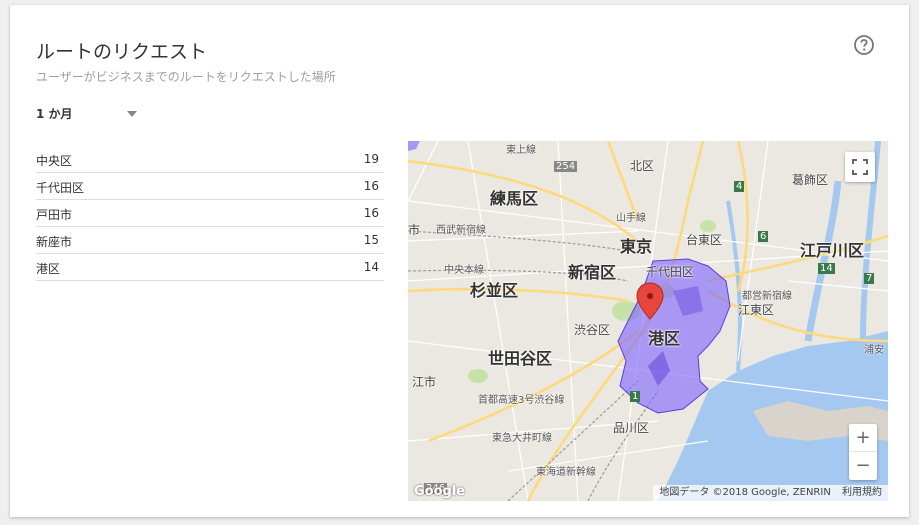 Image resolution: width=919 pixels, height=525 pixels. What do you see at coordinates (132, 114) in the screenshot?
I see `chevron-down-icon` at bounding box center [132, 114].